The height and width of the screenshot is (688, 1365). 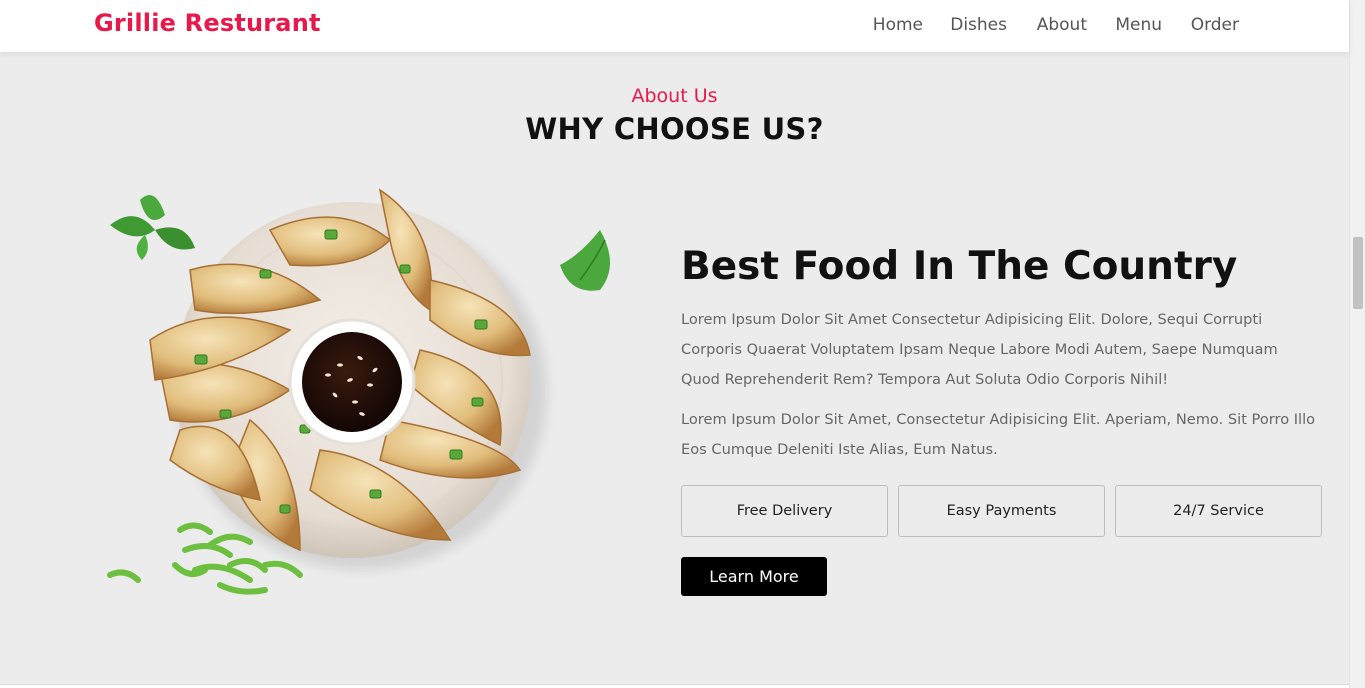 I want to click on section-heading: WHY CHOOSE US?, so click(x=674, y=129).